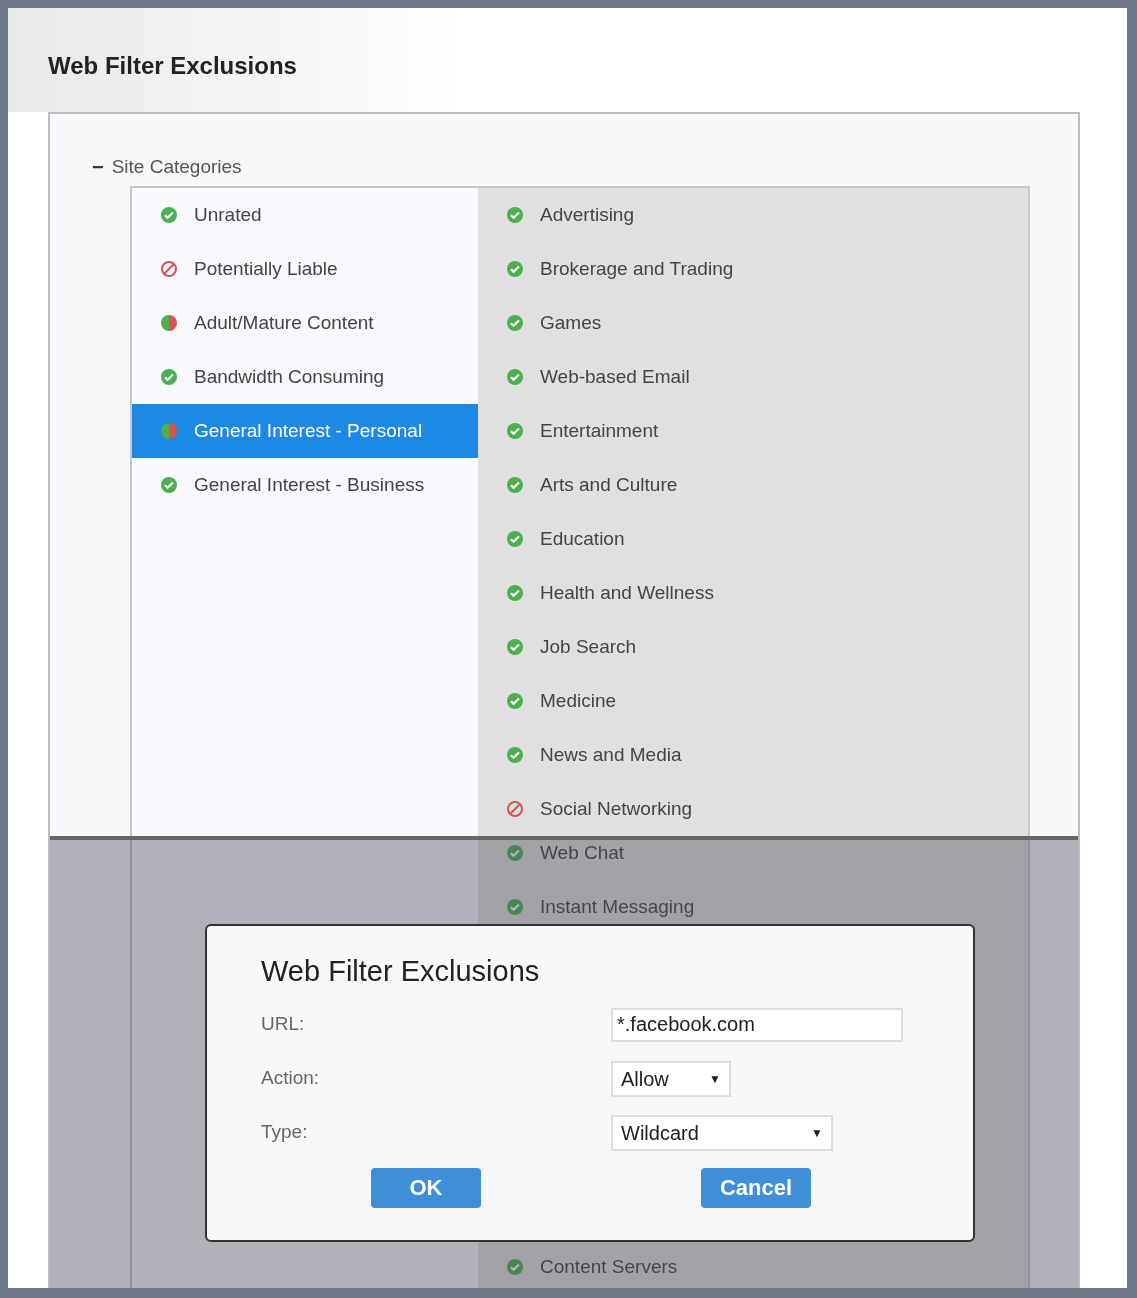 The width and height of the screenshot is (1137, 1298). Describe the element at coordinates (176, 166) in the screenshot. I see `section-label: Site Categories` at that location.